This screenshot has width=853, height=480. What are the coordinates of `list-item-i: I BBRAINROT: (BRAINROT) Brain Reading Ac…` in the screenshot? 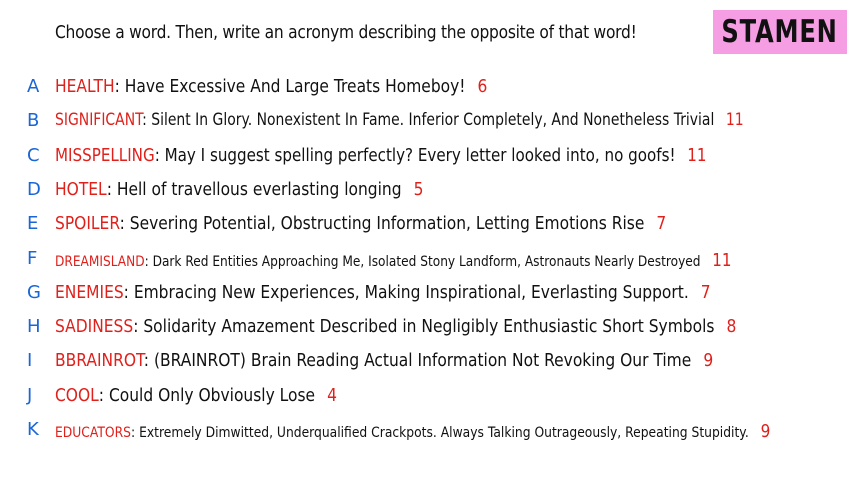 It's located at (426, 362).